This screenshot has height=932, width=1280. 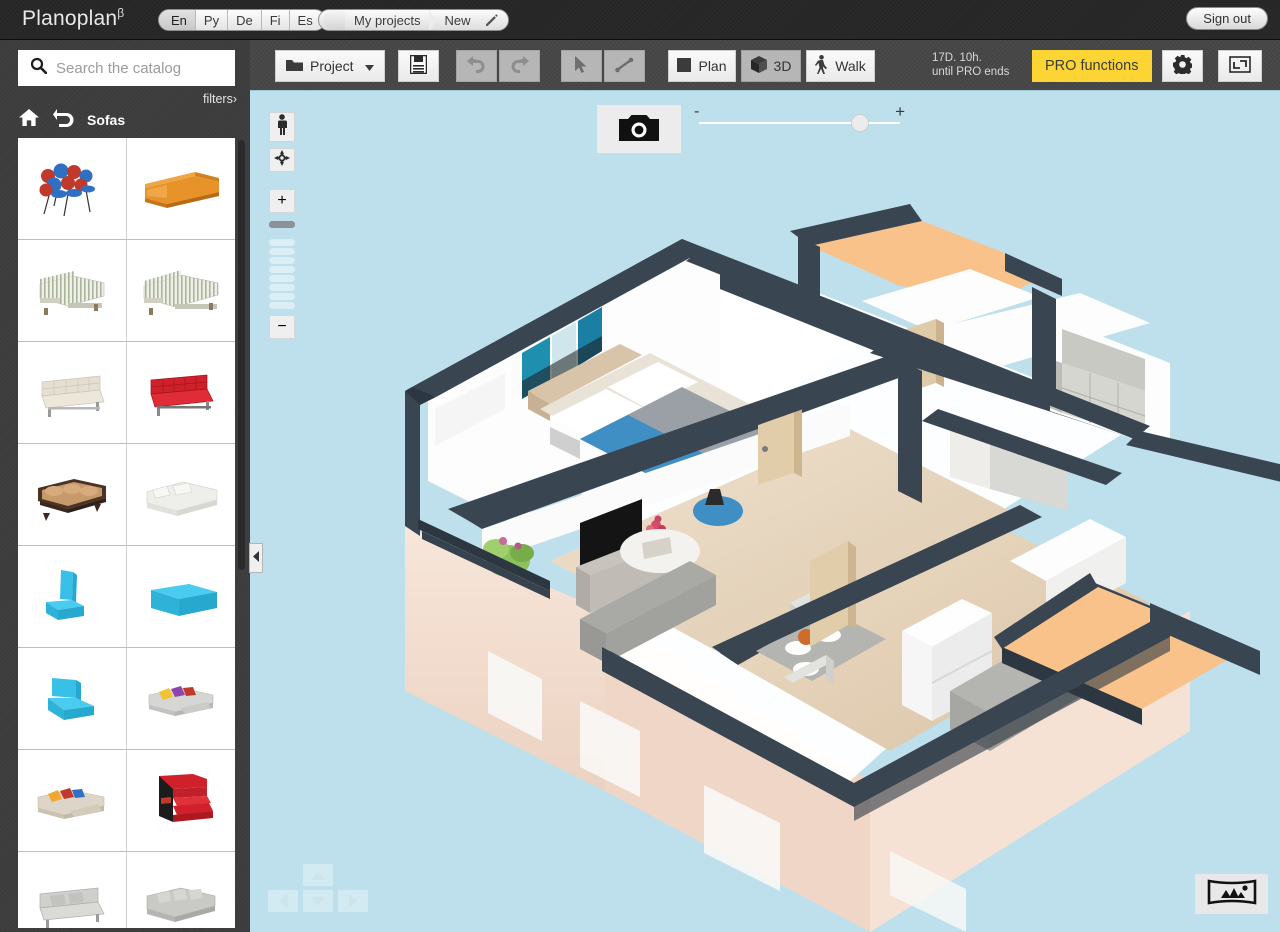 I want to click on app-logo: Planoplanβ, so click(x=73, y=18).